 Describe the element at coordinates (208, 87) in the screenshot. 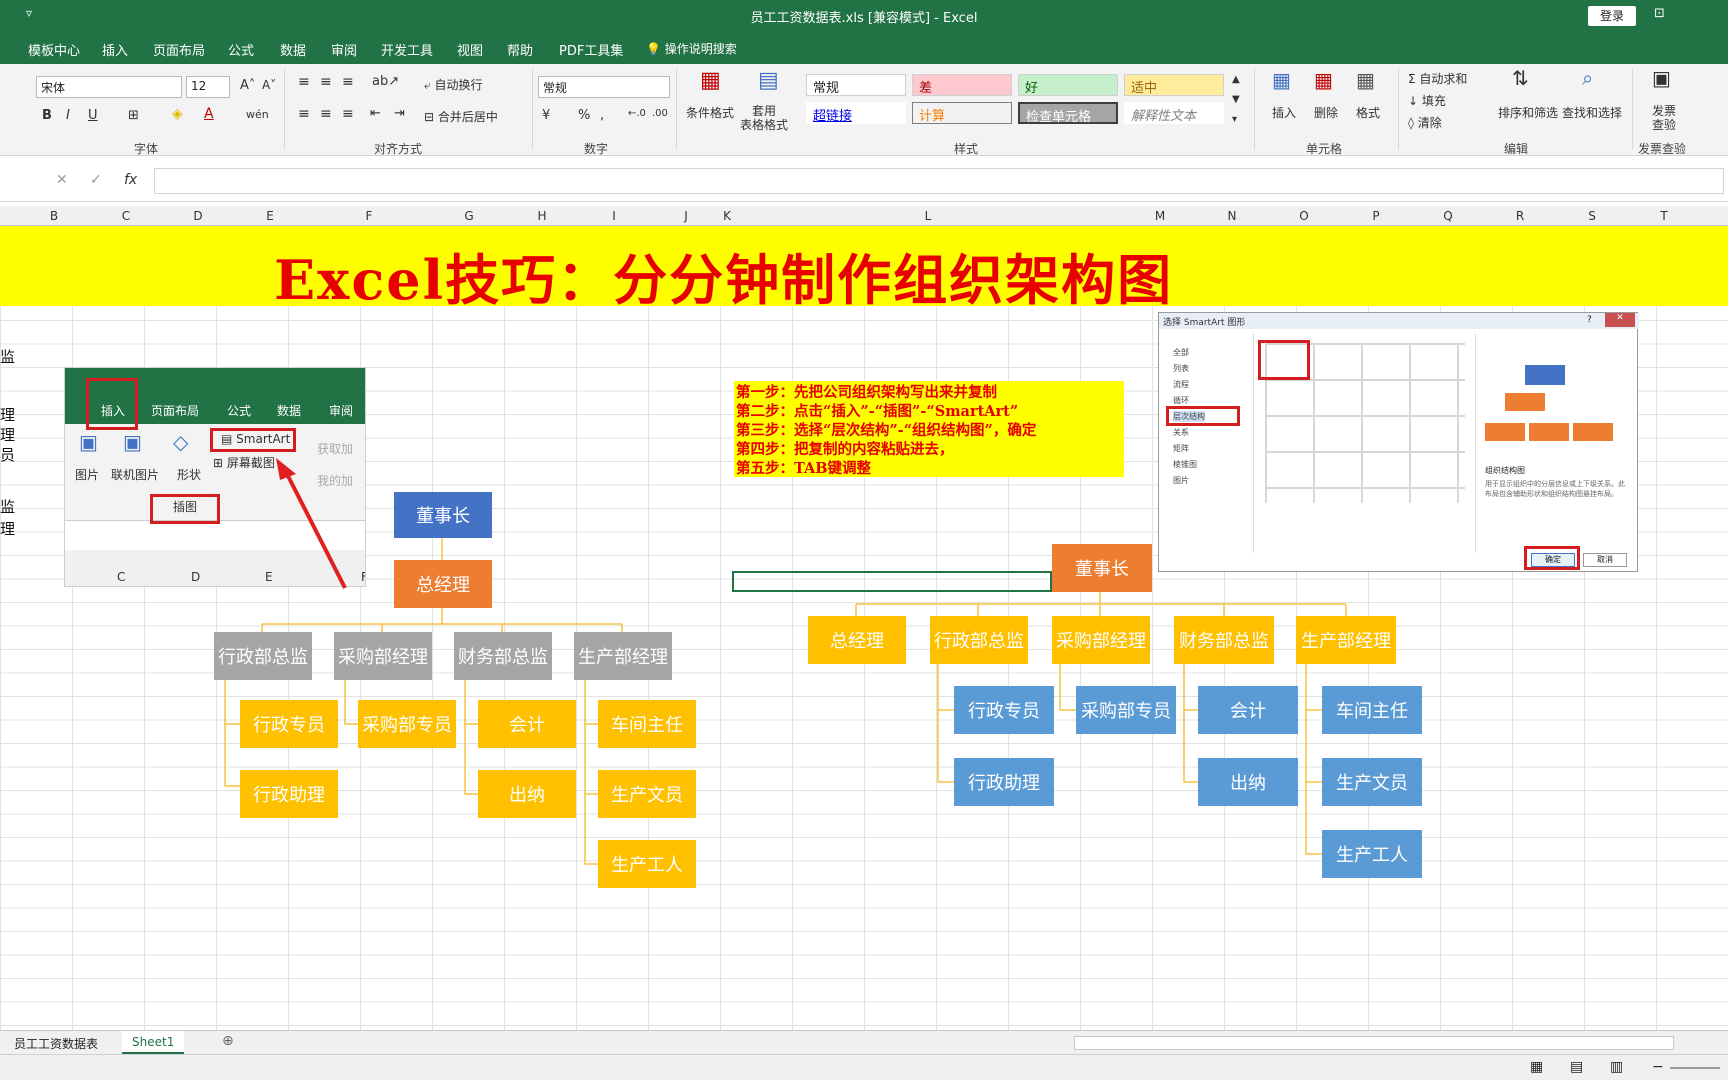

I see `font-size-select: 12` at that location.